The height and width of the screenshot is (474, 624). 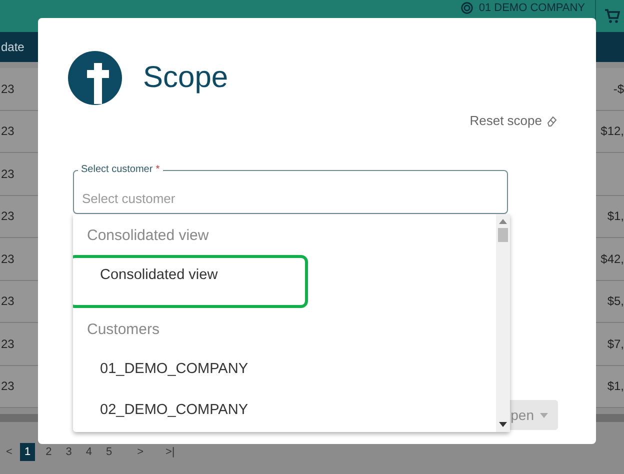 I want to click on company-name: 01 DEMO COMPANY, so click(x=531, y=8).